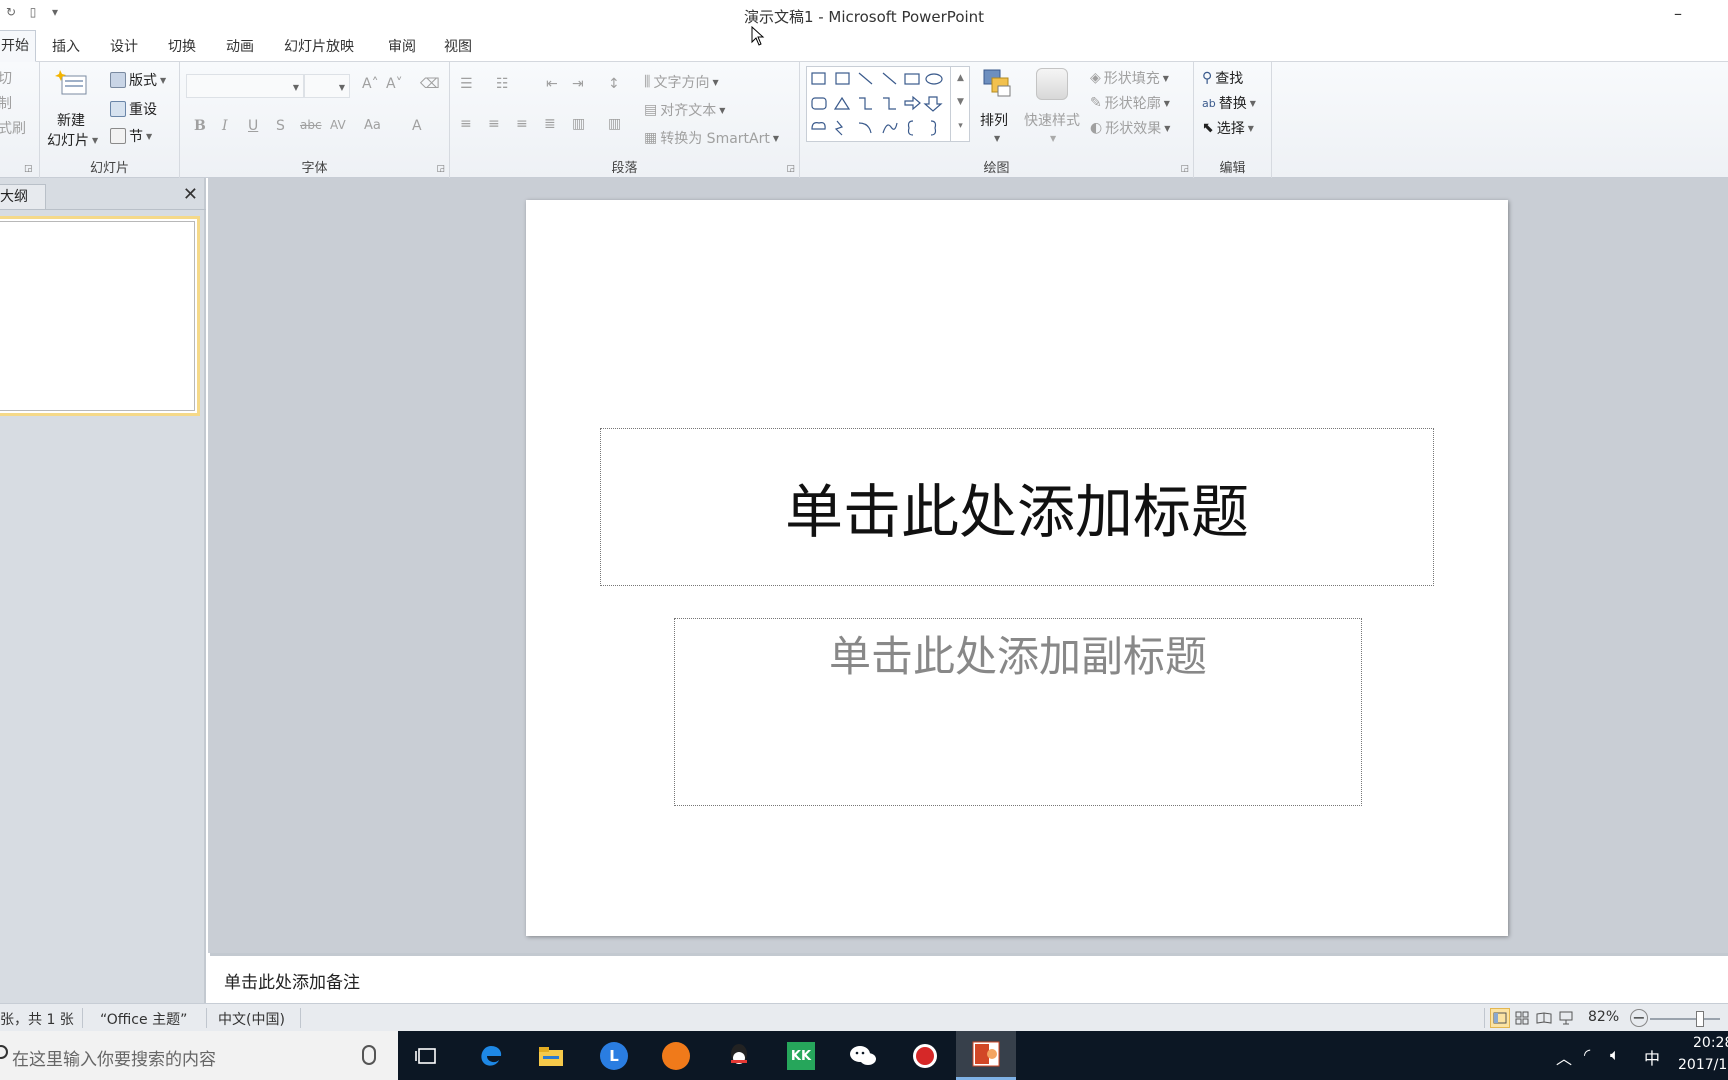 The height and width of the screenshot is (1080, 1728). I want to click on shape-fill-button: ◈ 形状填充 ▼, so click(1129, 78).